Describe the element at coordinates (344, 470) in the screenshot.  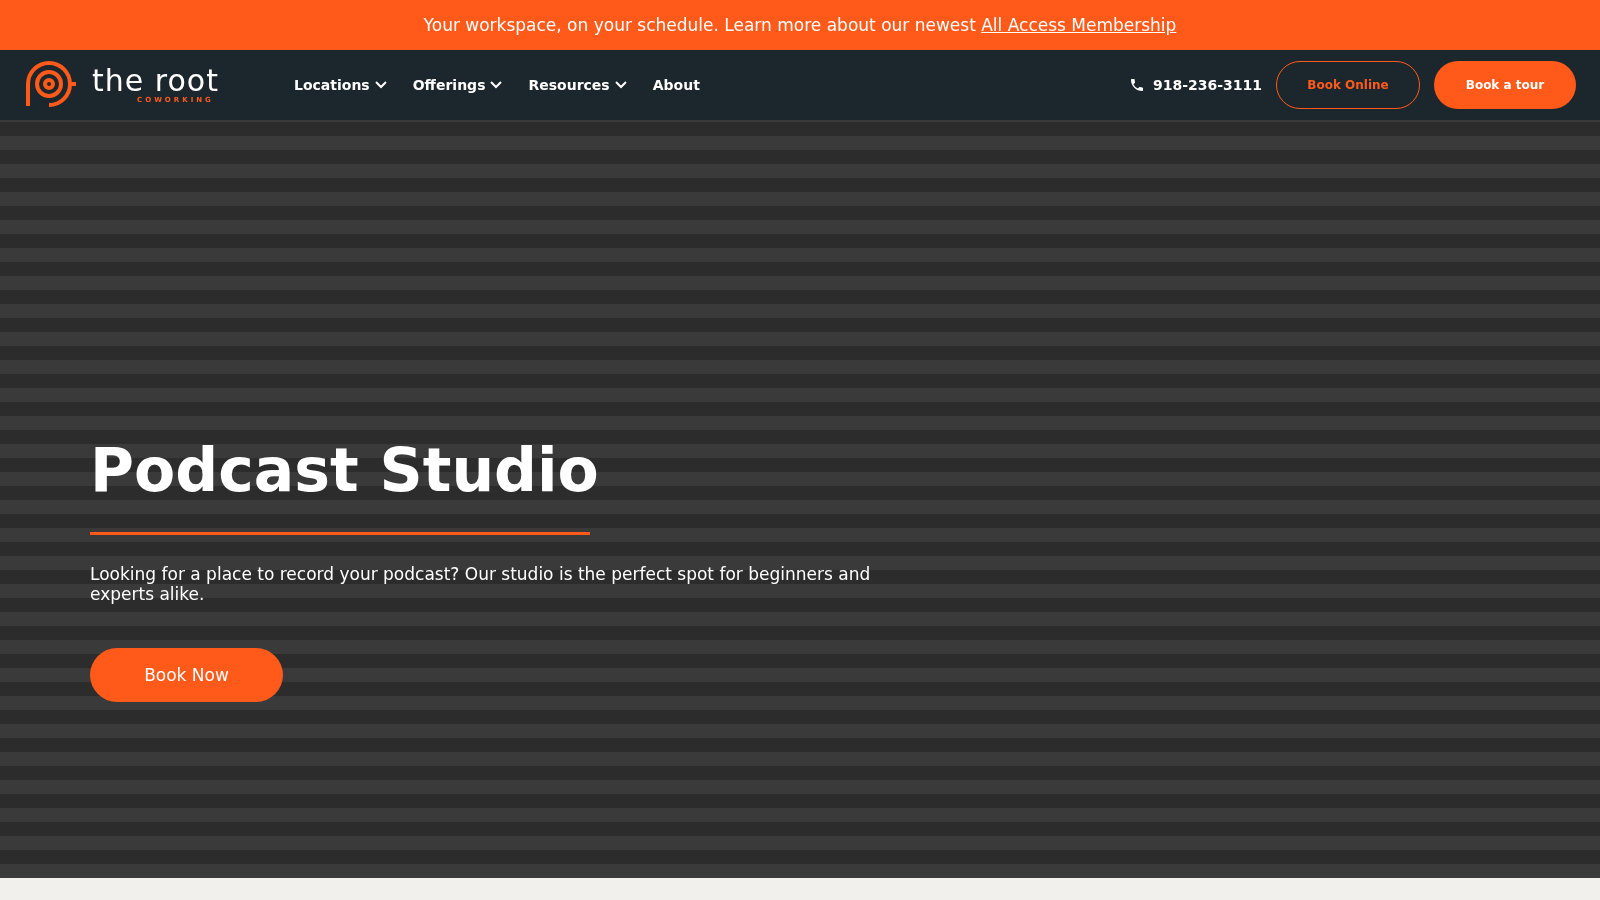
I see `hero-title: Podcast Studio` at that location.